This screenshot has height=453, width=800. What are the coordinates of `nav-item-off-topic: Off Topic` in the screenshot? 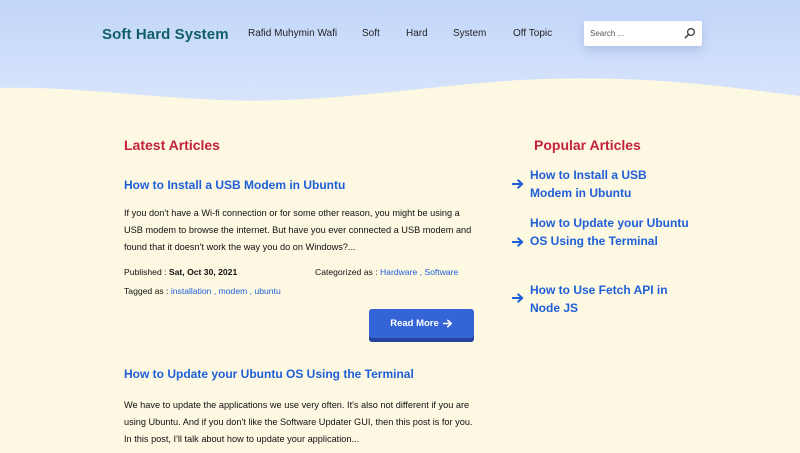 It's located at (532, 33).